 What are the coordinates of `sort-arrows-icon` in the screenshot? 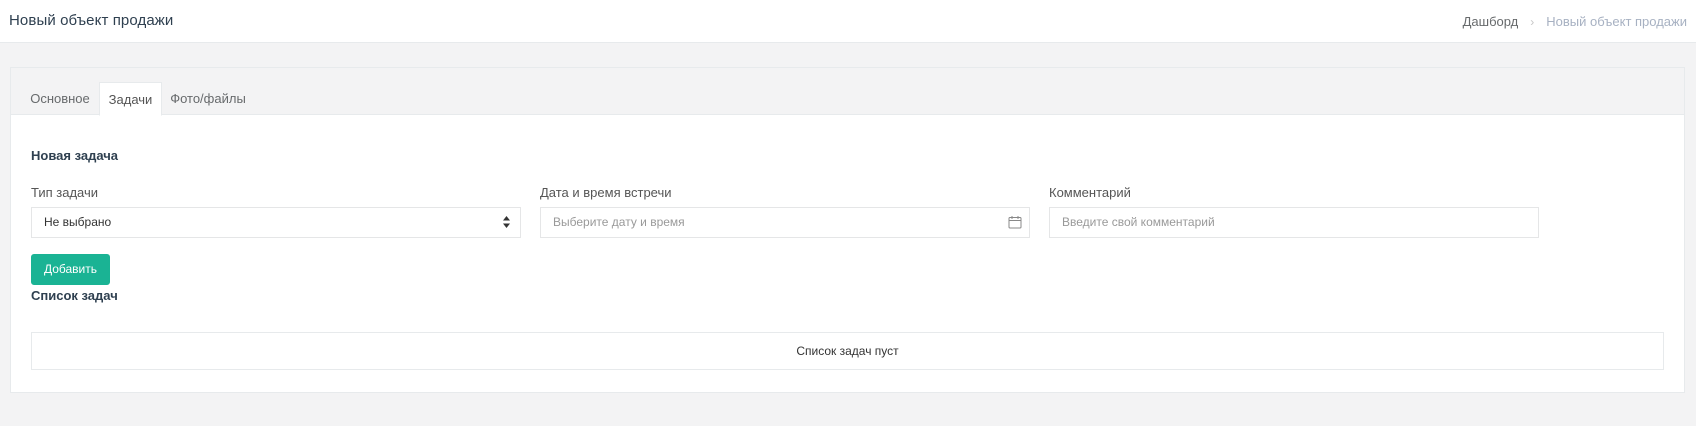 It's located at (506, 222).